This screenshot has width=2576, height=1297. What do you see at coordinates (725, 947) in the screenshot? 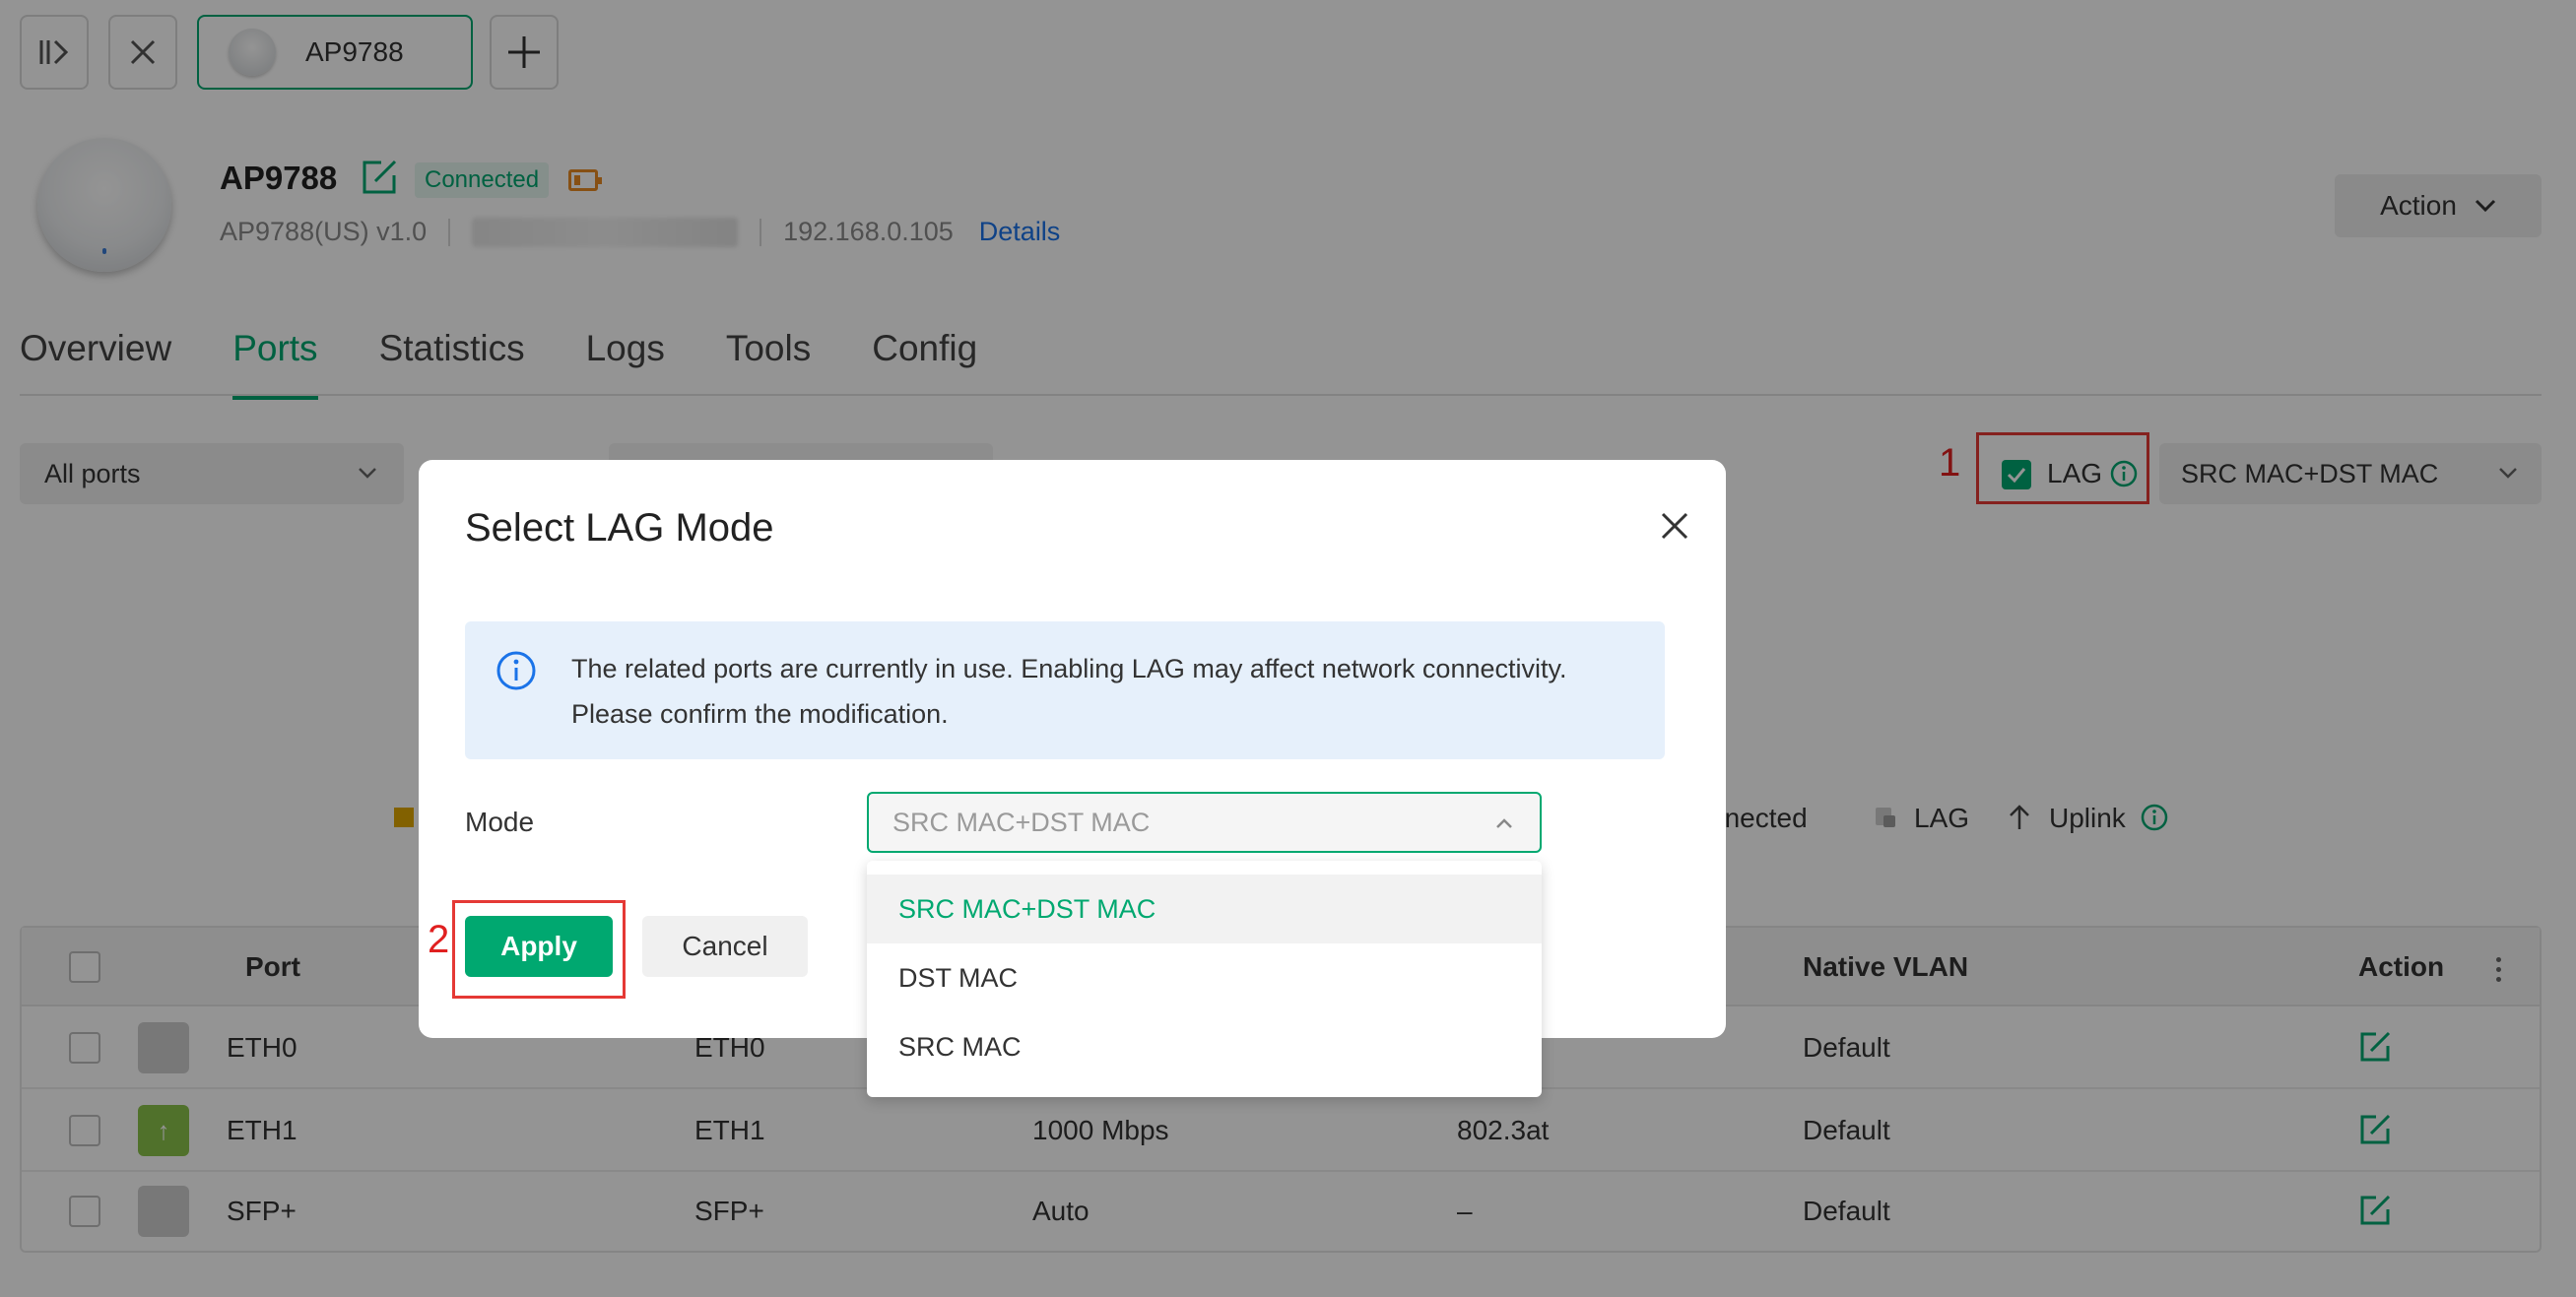
I see `cancel-button: Cancel` at bounding box center [725, 947].